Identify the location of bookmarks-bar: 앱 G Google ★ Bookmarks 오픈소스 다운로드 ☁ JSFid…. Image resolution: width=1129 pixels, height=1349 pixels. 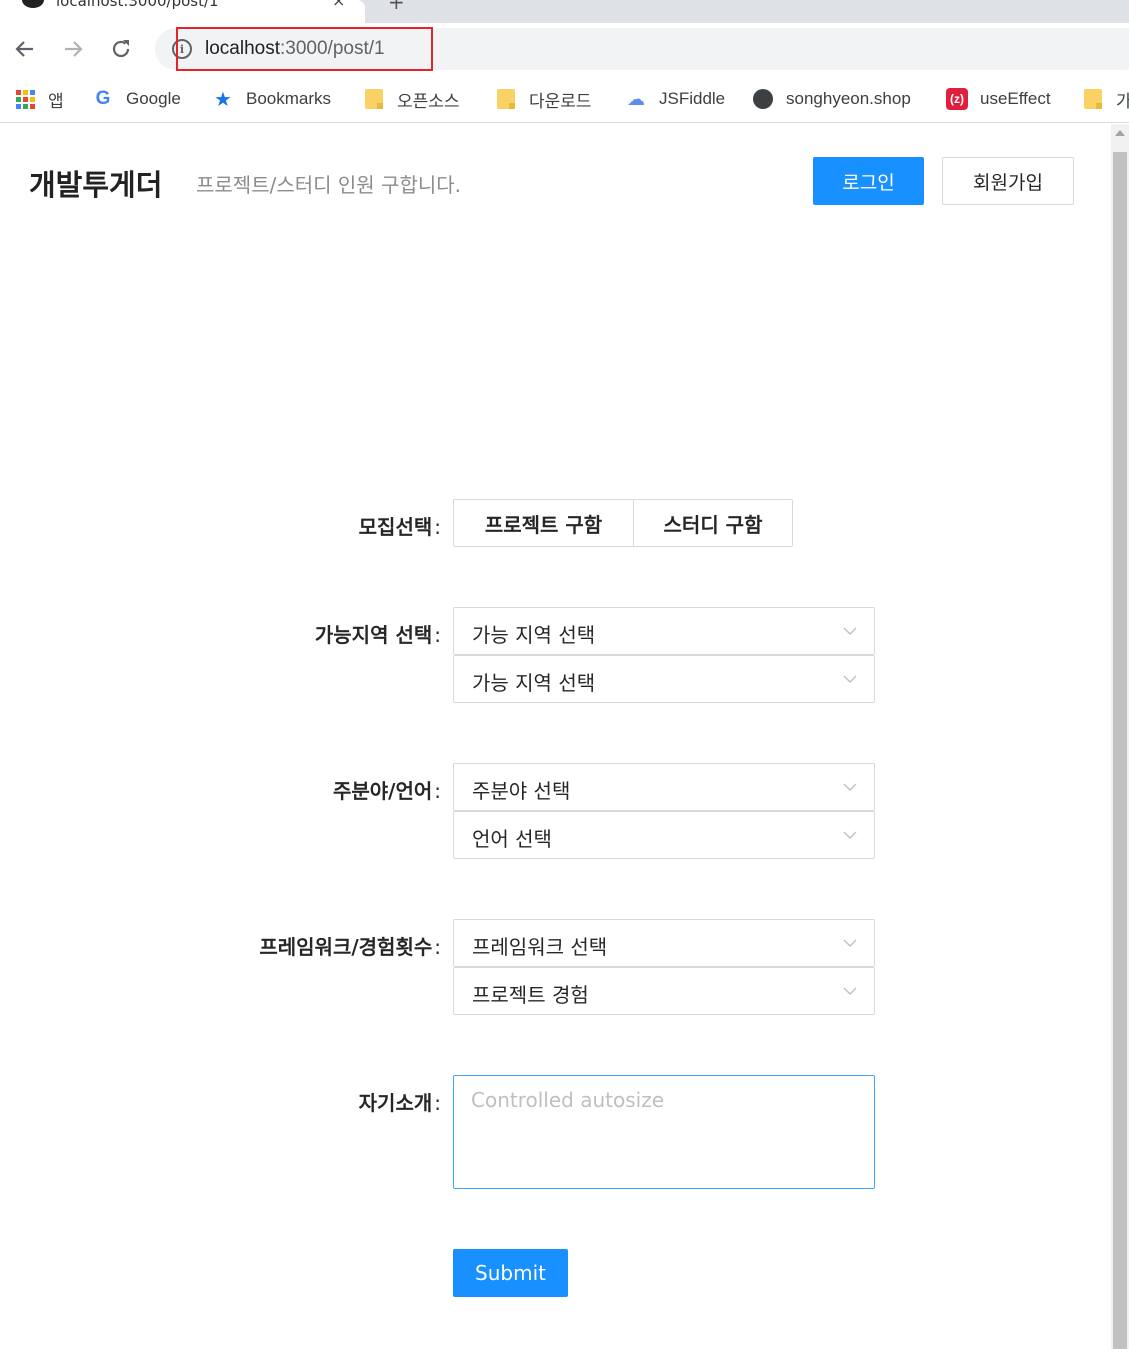
(564, 100).